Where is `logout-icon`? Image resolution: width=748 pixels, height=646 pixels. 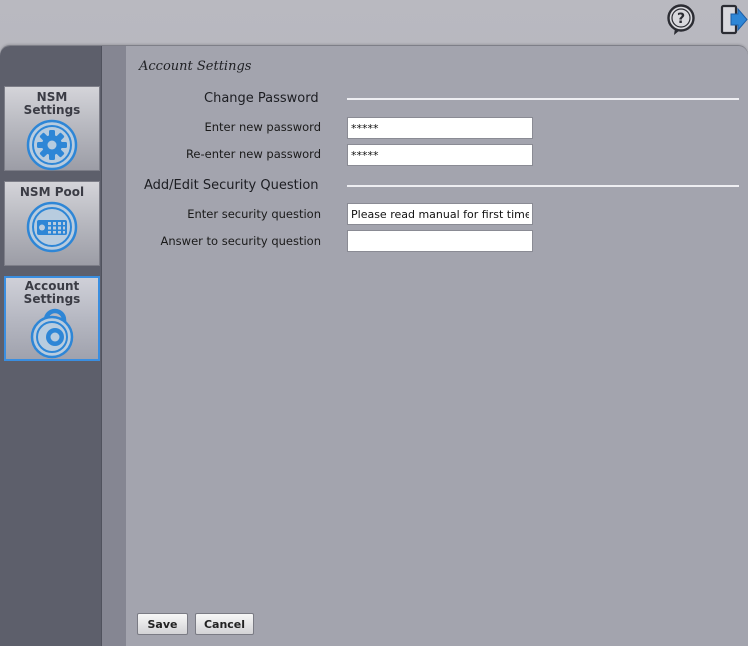
logout-icon is located at coordinates (734, 20).